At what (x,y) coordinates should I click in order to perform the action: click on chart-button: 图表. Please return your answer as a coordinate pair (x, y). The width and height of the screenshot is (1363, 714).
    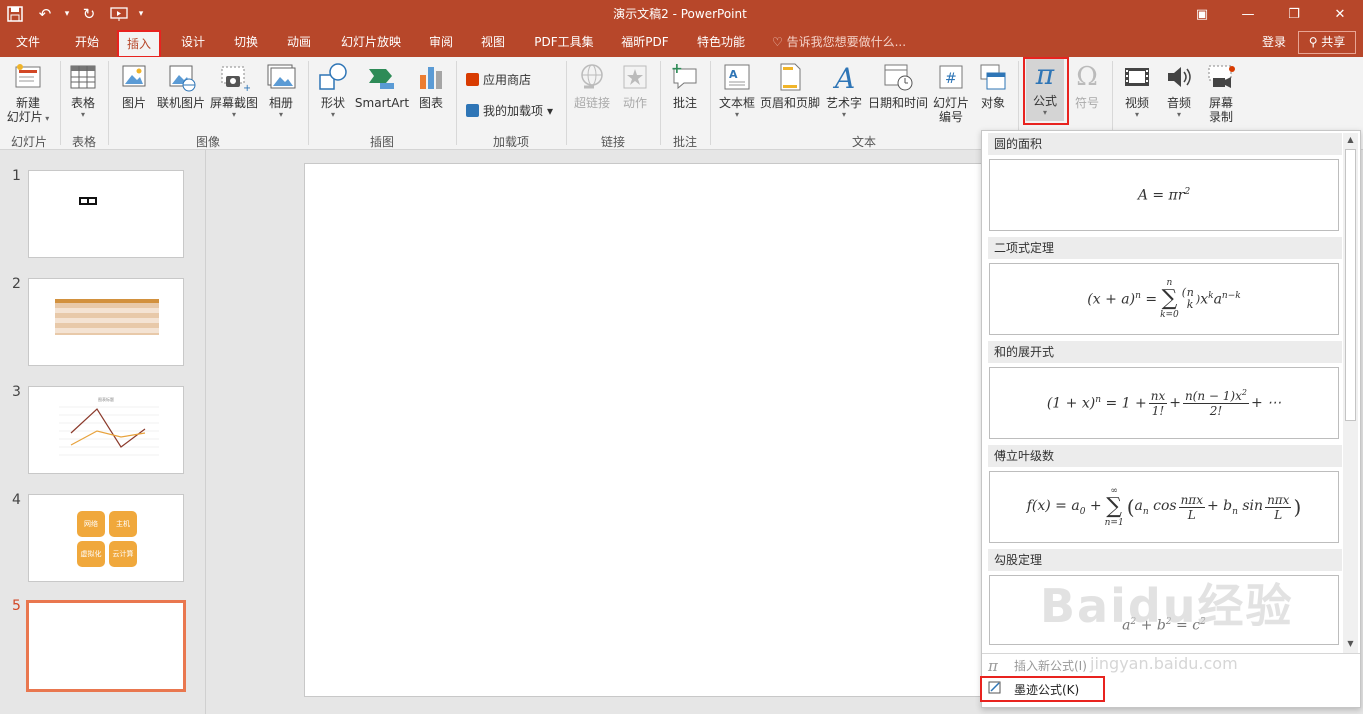
    Looking at the image, I should click on (431, 85).